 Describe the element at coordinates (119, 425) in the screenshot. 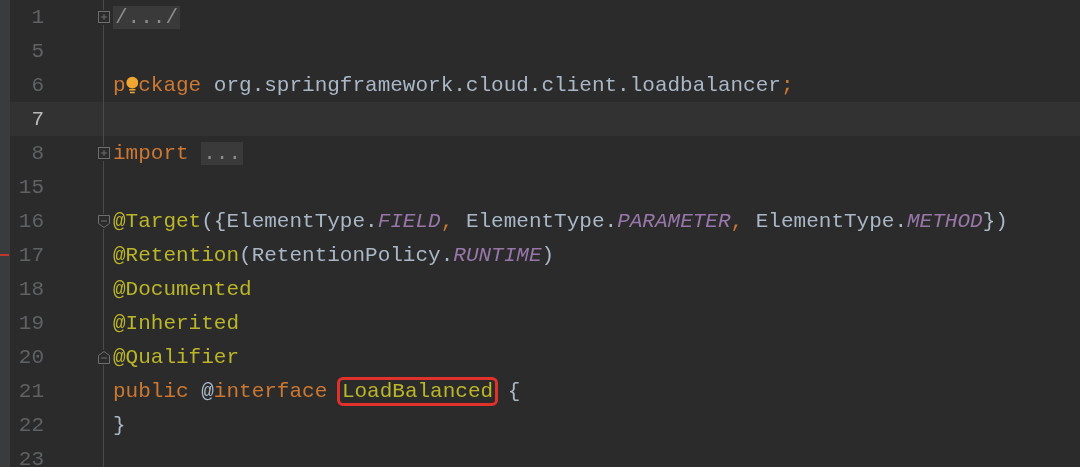

I see `code-token: }` at that location.